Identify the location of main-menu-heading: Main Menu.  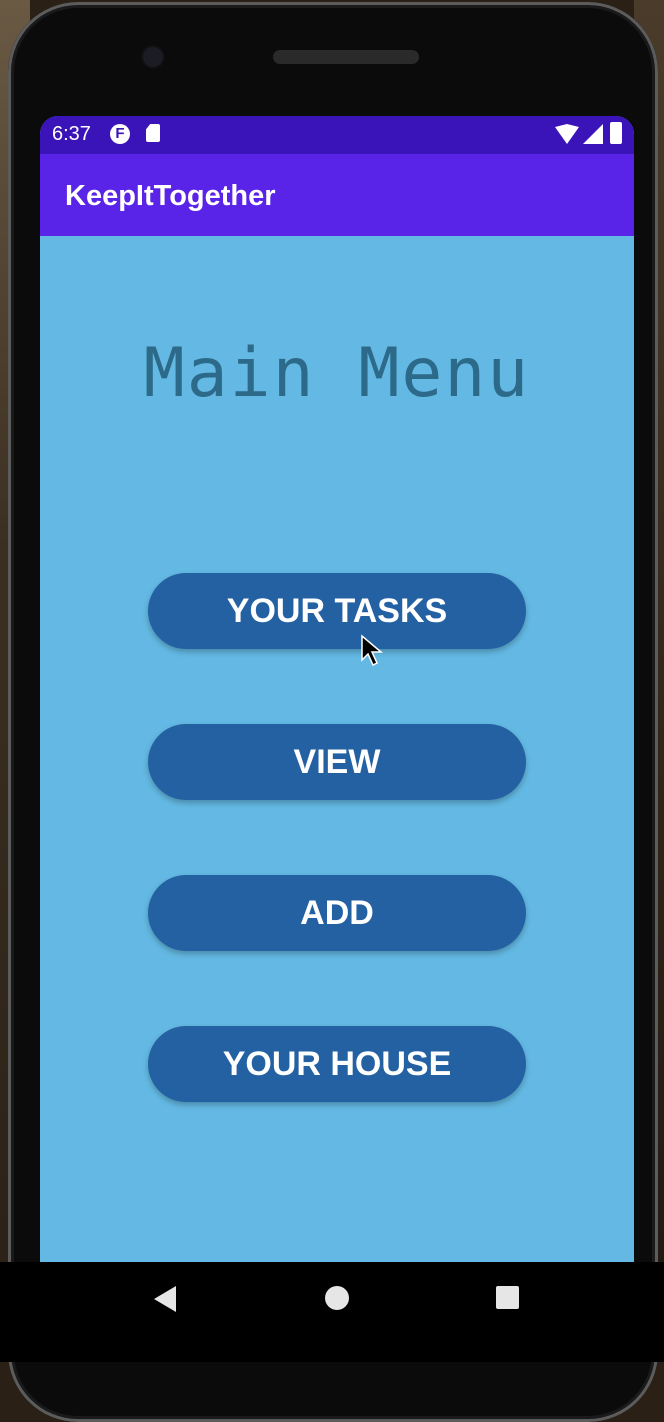
(337, 373).